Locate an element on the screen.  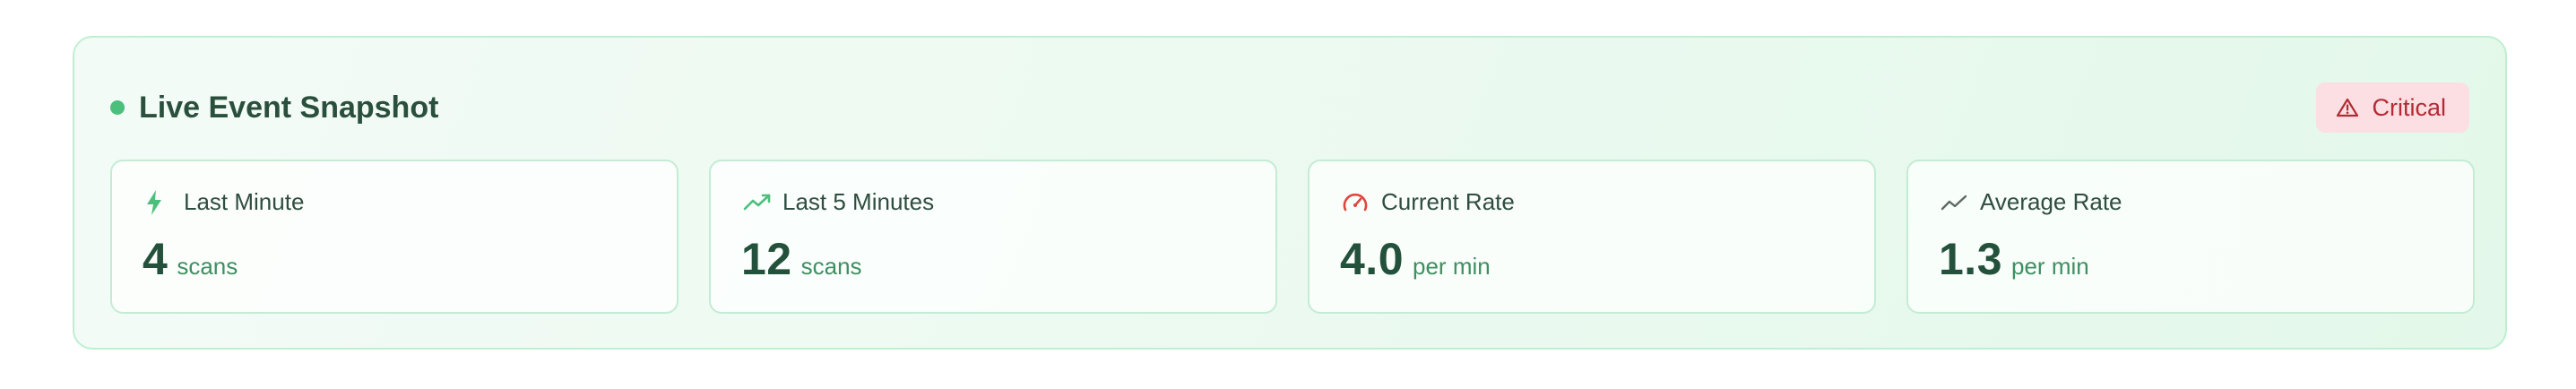
stat-card-last-5-minutes: Last 5 Minutes 12 scans is located at coordinates (993, 237).